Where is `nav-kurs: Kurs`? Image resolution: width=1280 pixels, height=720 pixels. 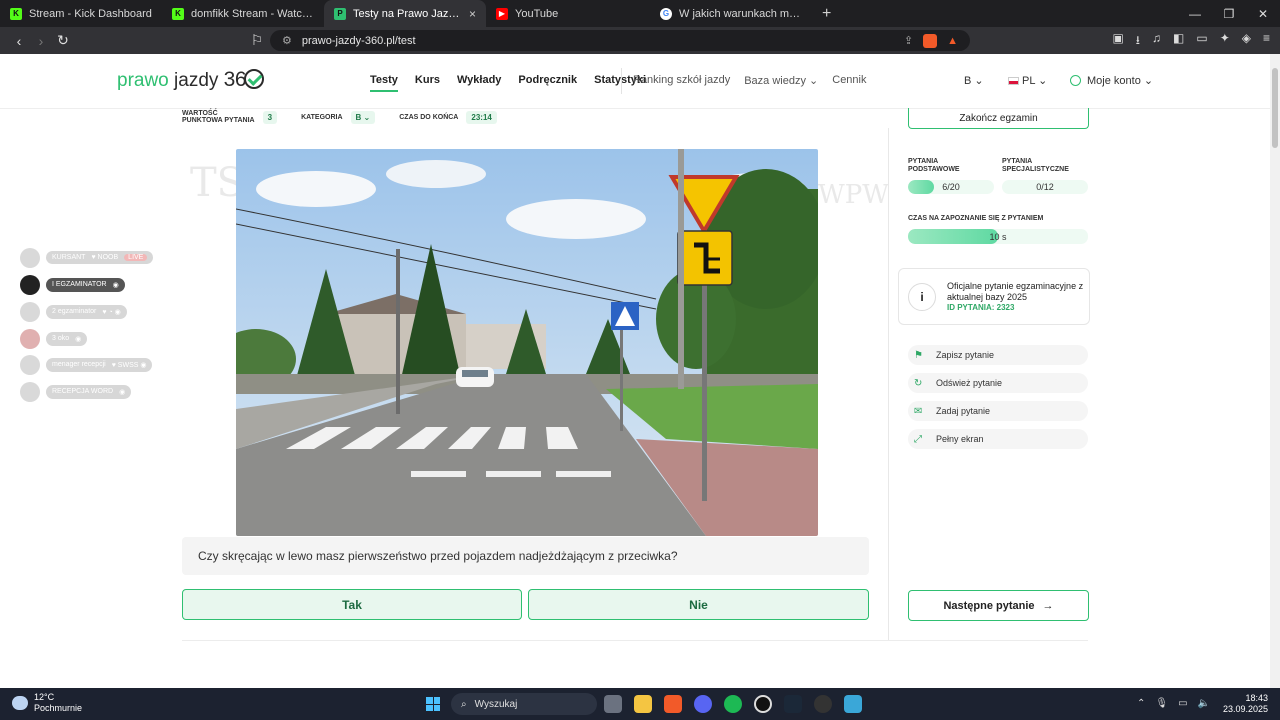
nav-kurs: Kurs is located at coordinates (427, 83).